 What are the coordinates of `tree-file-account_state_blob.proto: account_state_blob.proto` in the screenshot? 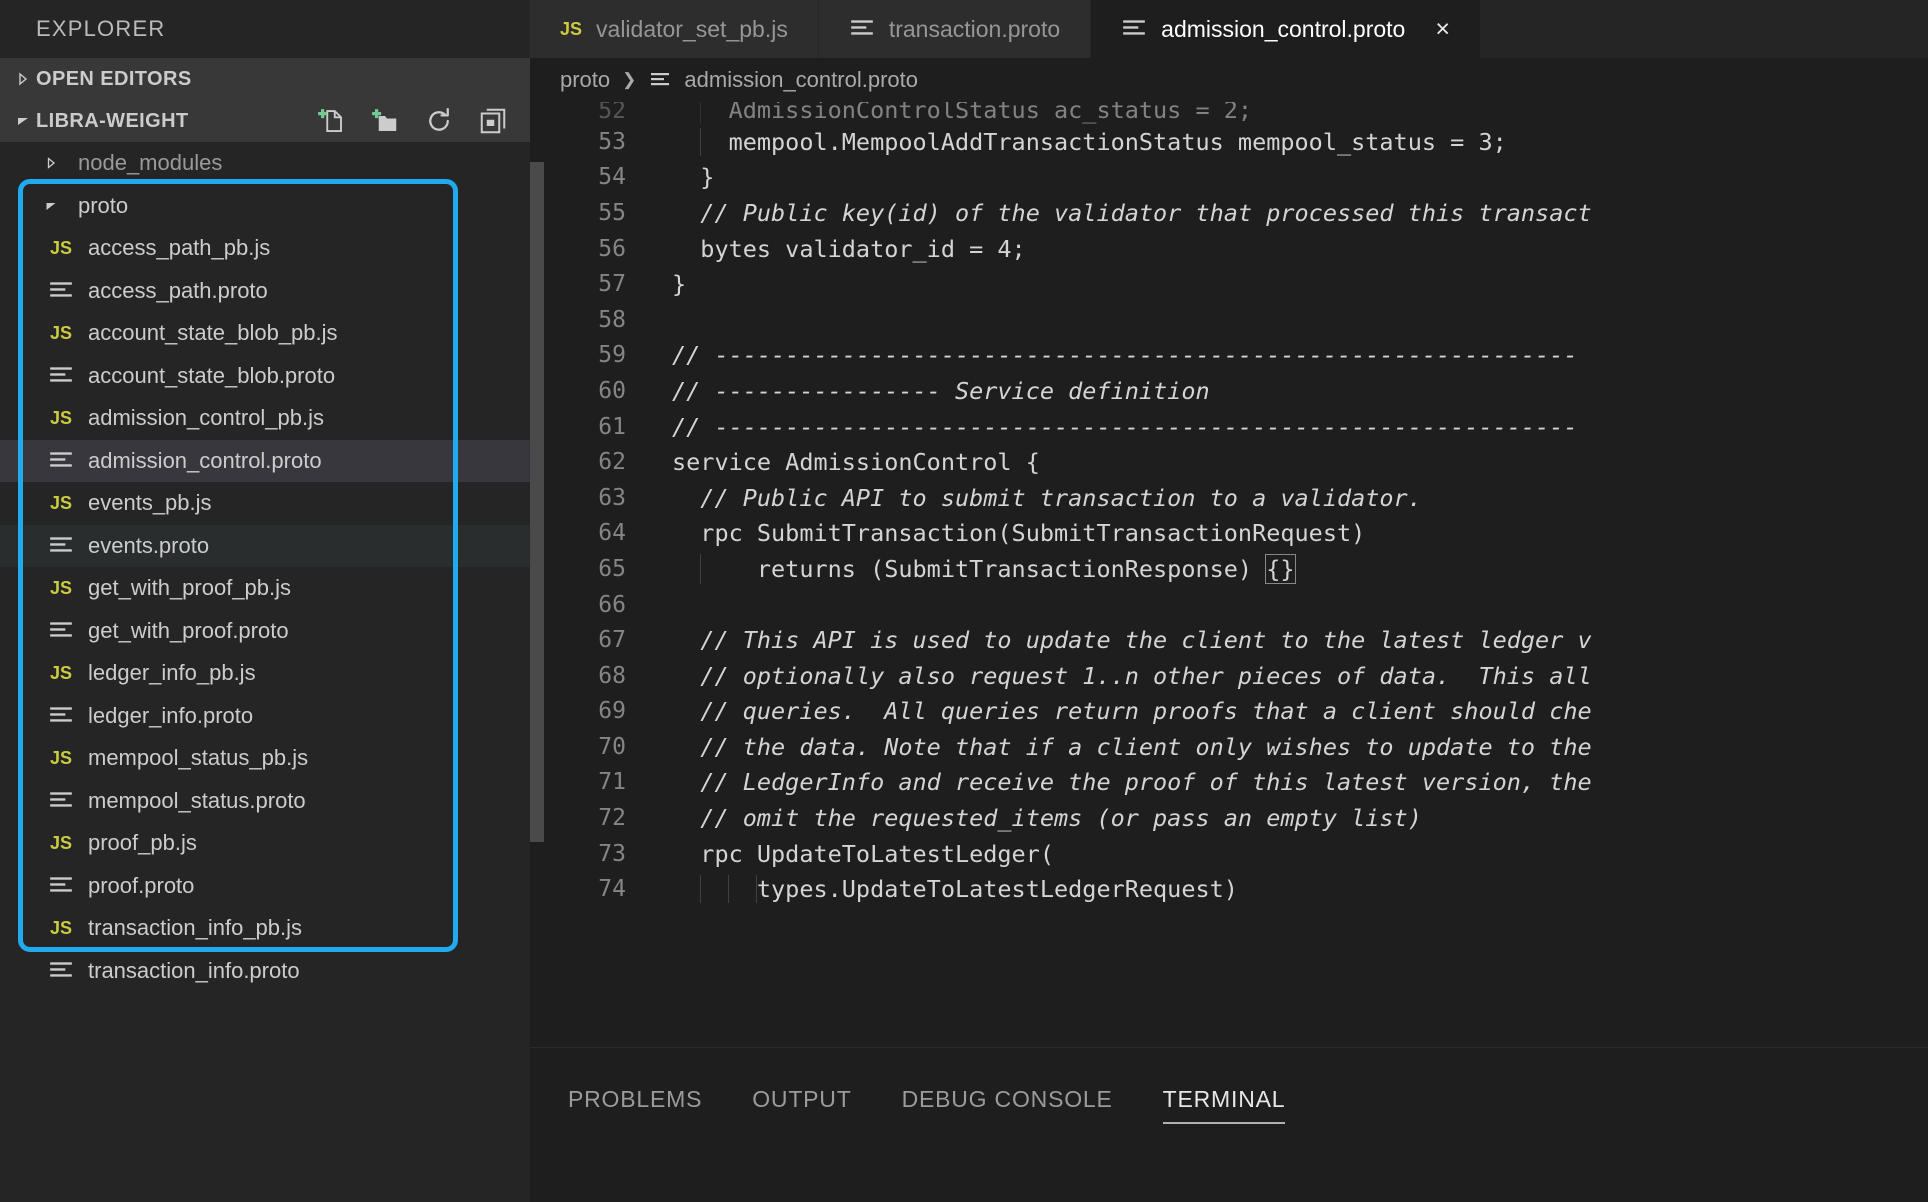 It's located at (265, 376).